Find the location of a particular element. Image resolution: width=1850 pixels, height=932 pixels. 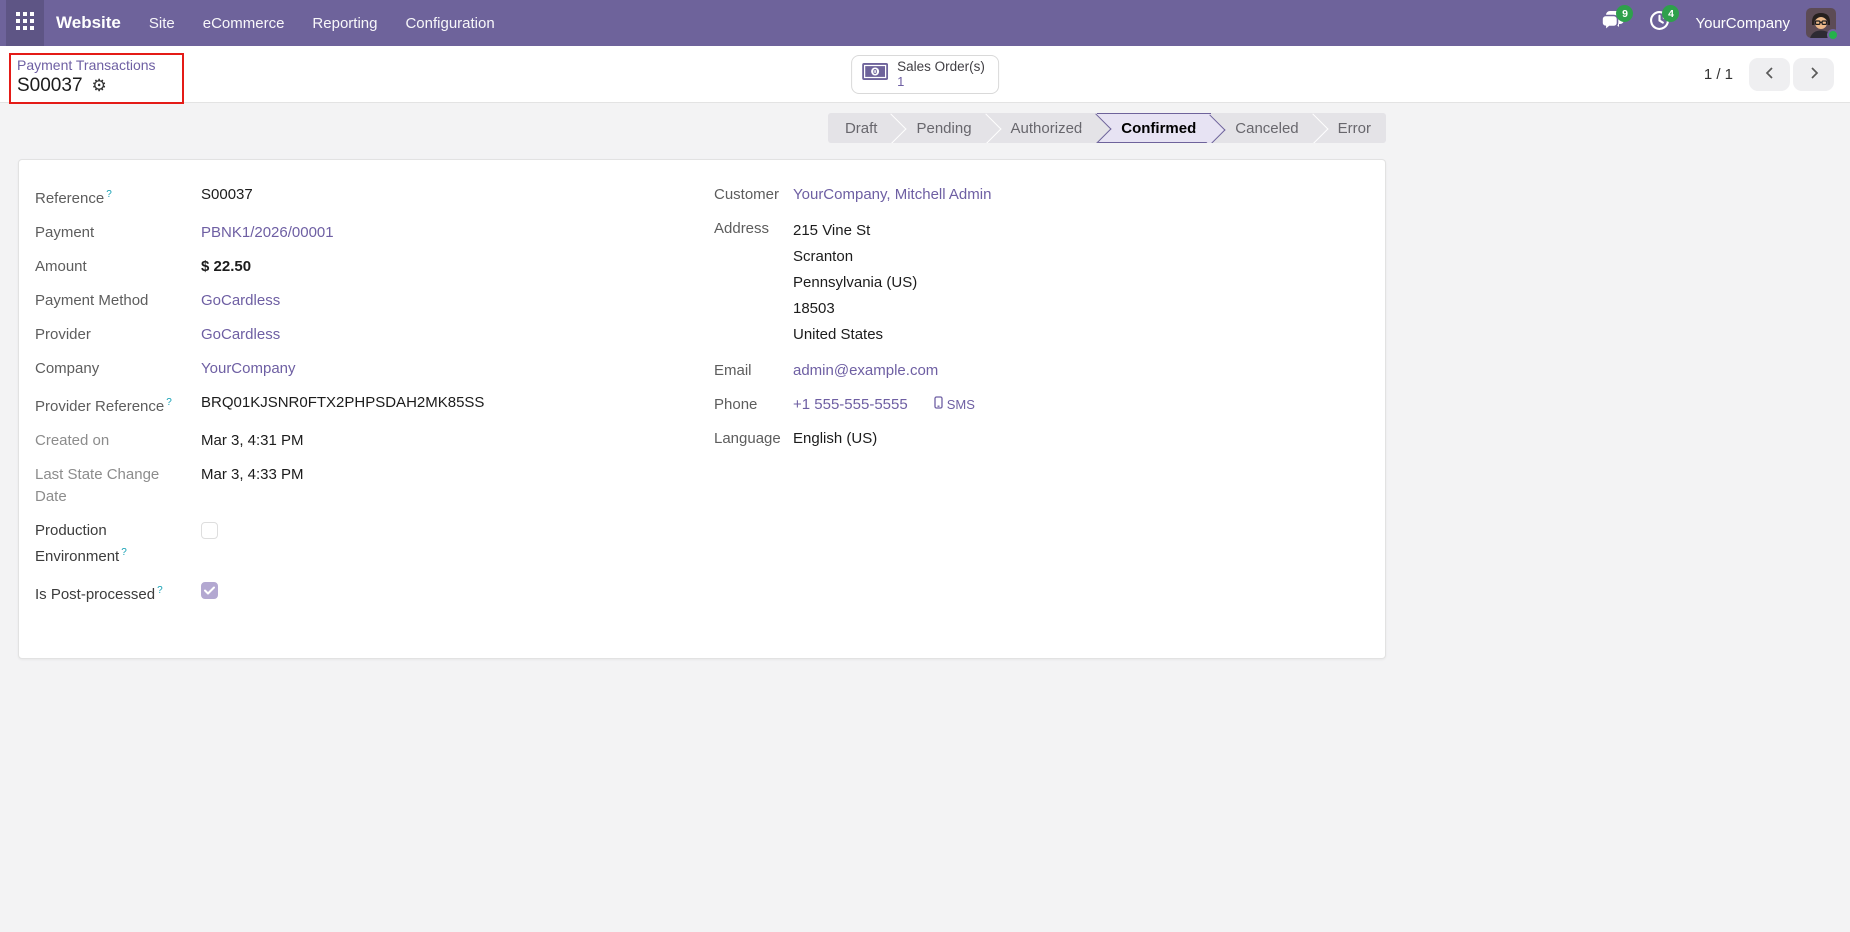

user-company-name: YourCompany is located at coordinates (1742, 23).